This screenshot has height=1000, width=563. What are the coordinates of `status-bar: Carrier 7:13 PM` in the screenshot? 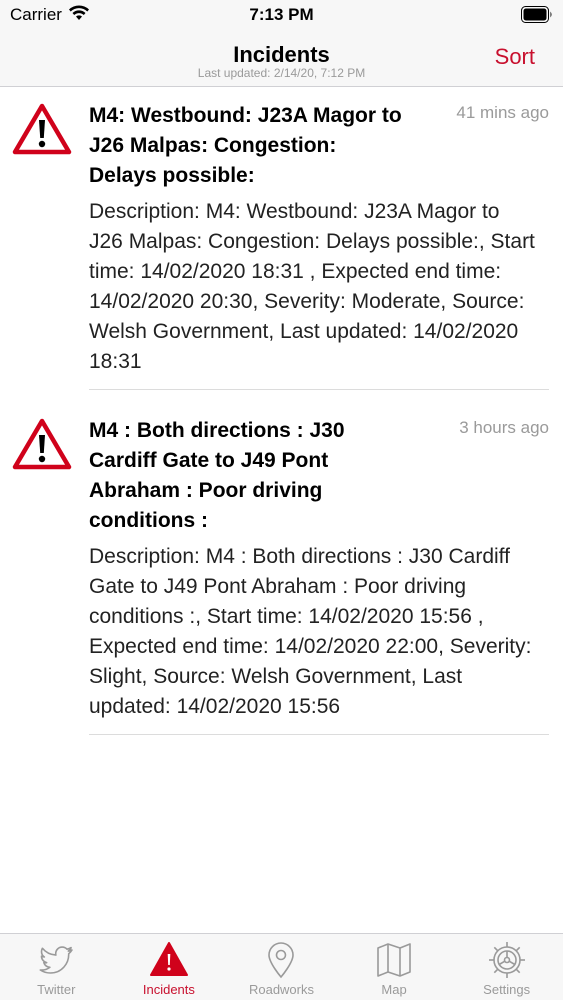 It's located at (281, 15).